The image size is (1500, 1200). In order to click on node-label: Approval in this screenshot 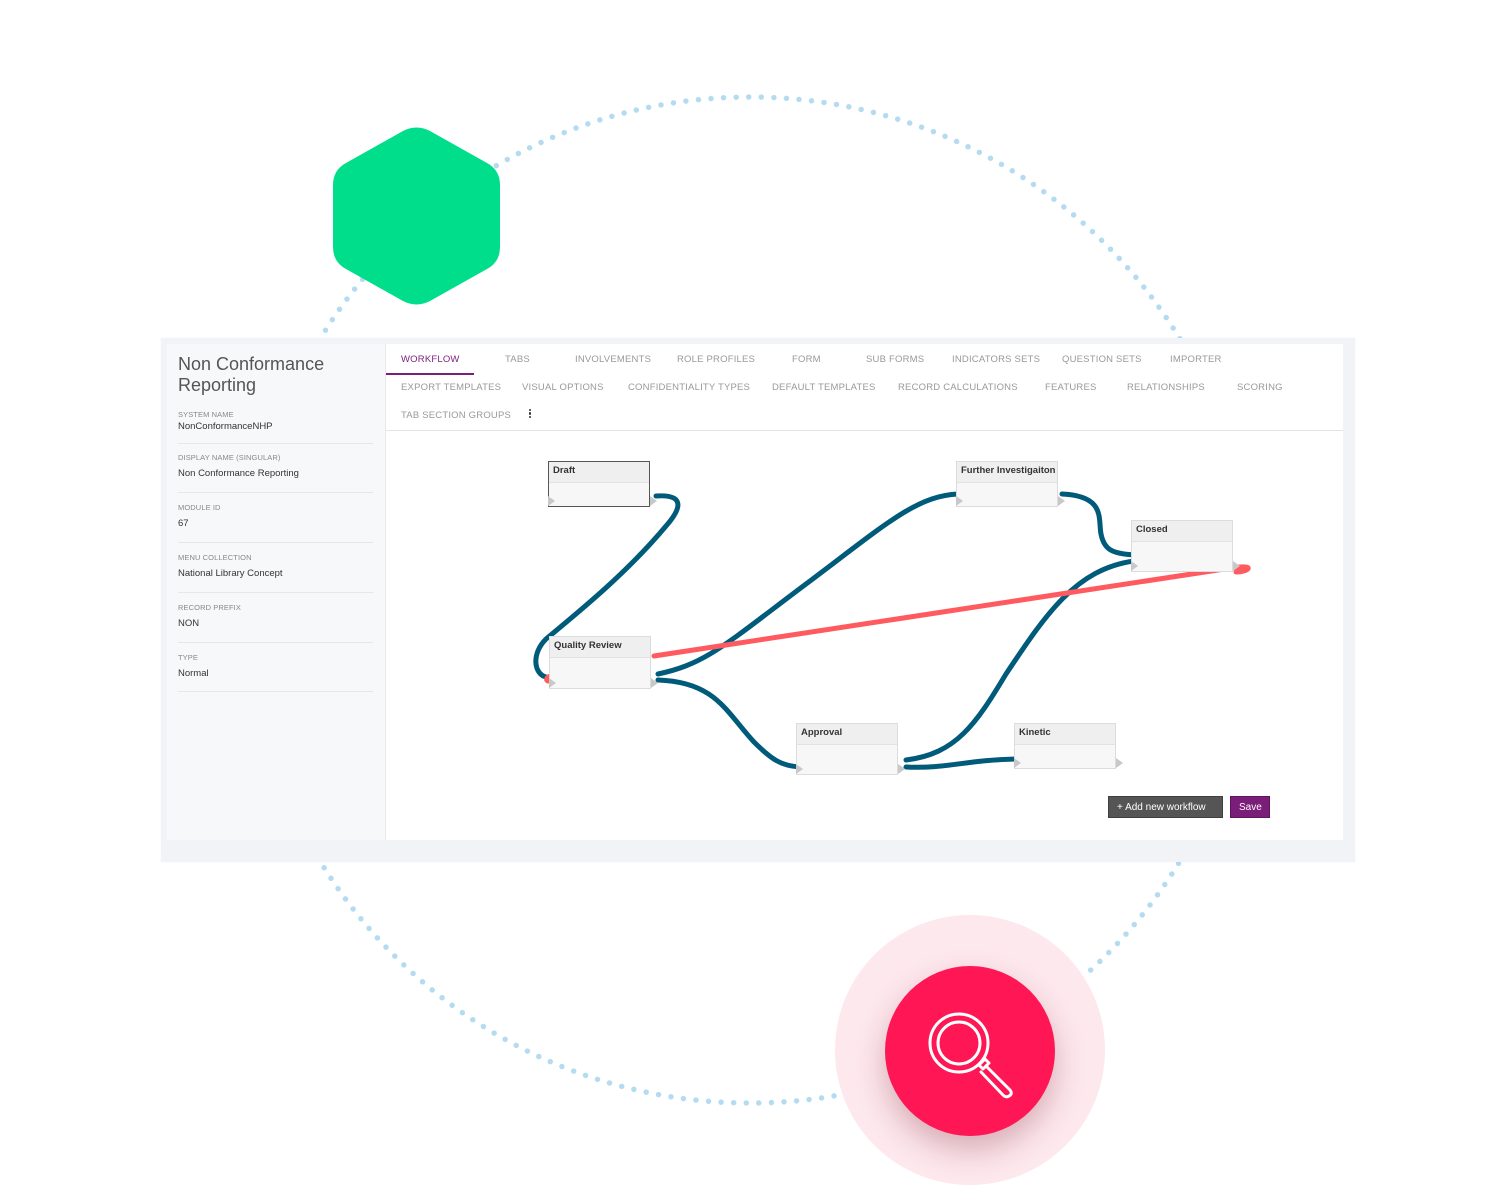, I will do `click(847, 734)`.